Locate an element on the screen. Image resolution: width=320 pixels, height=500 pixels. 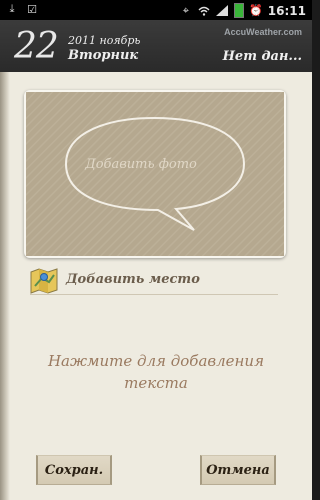
status-left-icons: ⤓ ☑ is located at coordinates (22, 9).